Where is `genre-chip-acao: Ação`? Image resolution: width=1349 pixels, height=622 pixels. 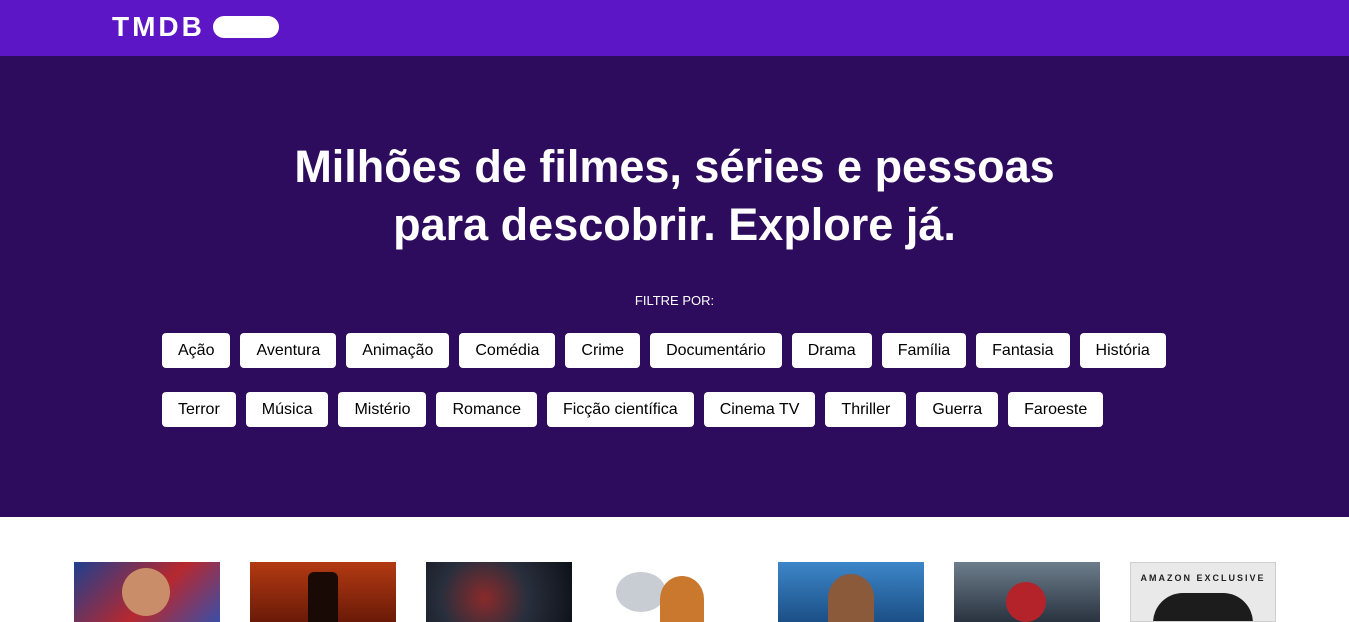 genre-chip-acao: Ação is located at coordinates (196, 350).